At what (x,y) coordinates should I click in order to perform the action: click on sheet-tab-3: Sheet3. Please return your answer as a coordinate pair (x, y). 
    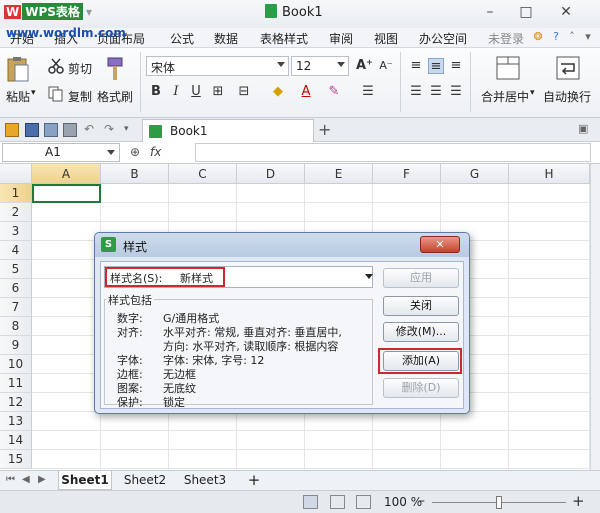
    Looking at the image, I should click on (205, 480).